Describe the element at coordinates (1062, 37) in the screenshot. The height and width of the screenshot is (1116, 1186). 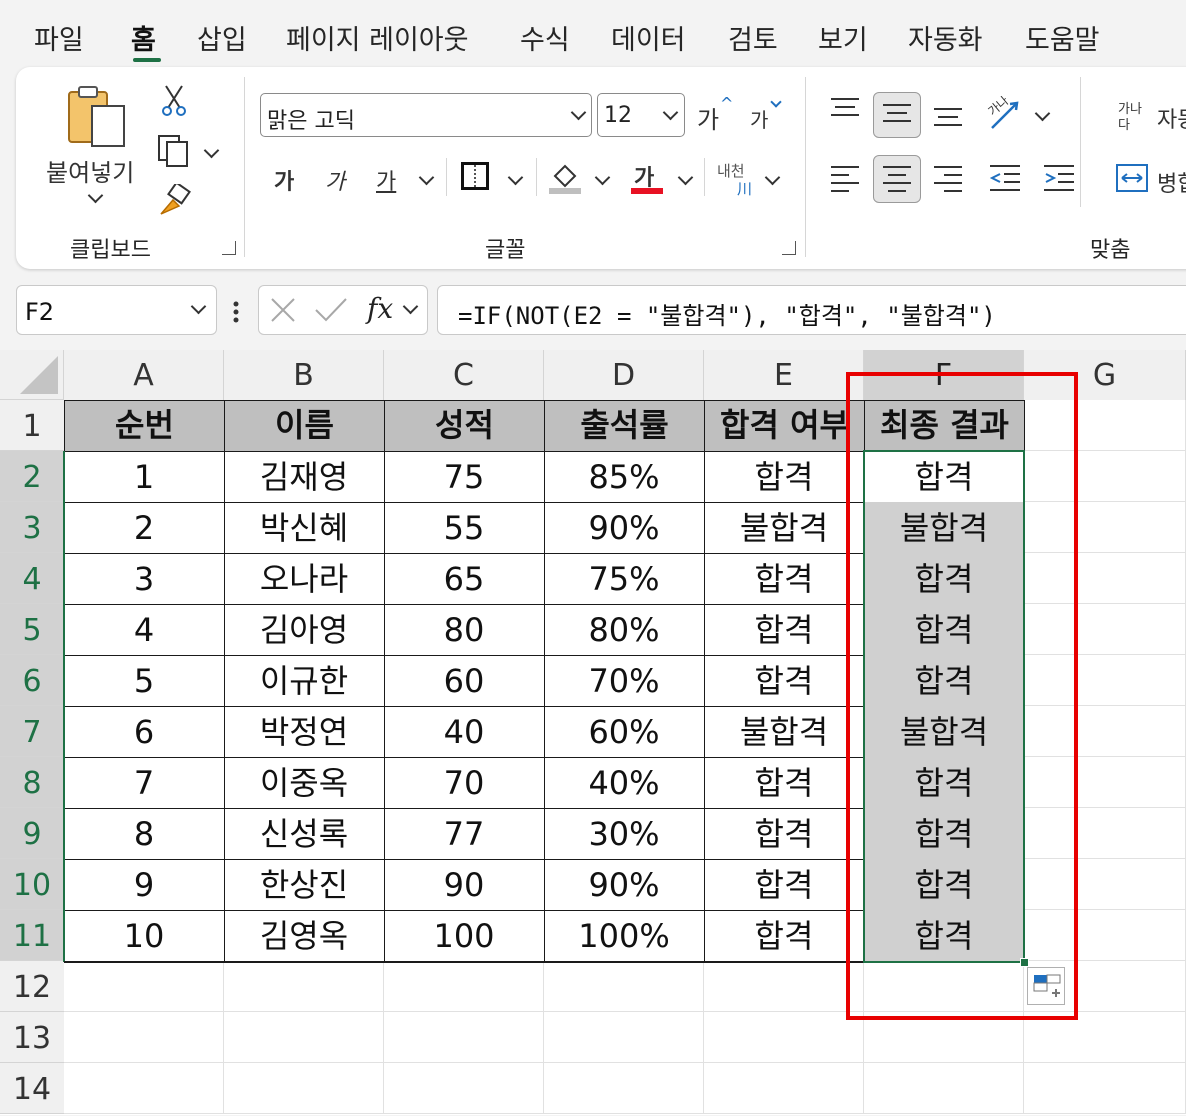
I see `tab-help: 도움말` at that location.